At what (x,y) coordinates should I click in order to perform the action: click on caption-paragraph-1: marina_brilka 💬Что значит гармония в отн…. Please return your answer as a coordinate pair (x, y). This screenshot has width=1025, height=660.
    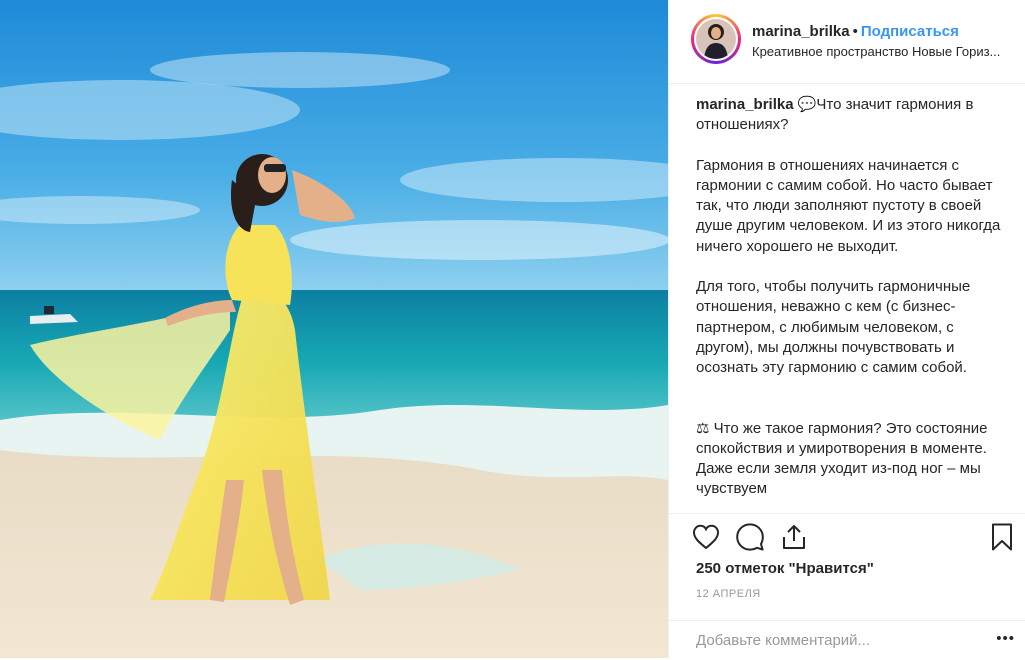
    Looking at the image, I should click on (851, 115).